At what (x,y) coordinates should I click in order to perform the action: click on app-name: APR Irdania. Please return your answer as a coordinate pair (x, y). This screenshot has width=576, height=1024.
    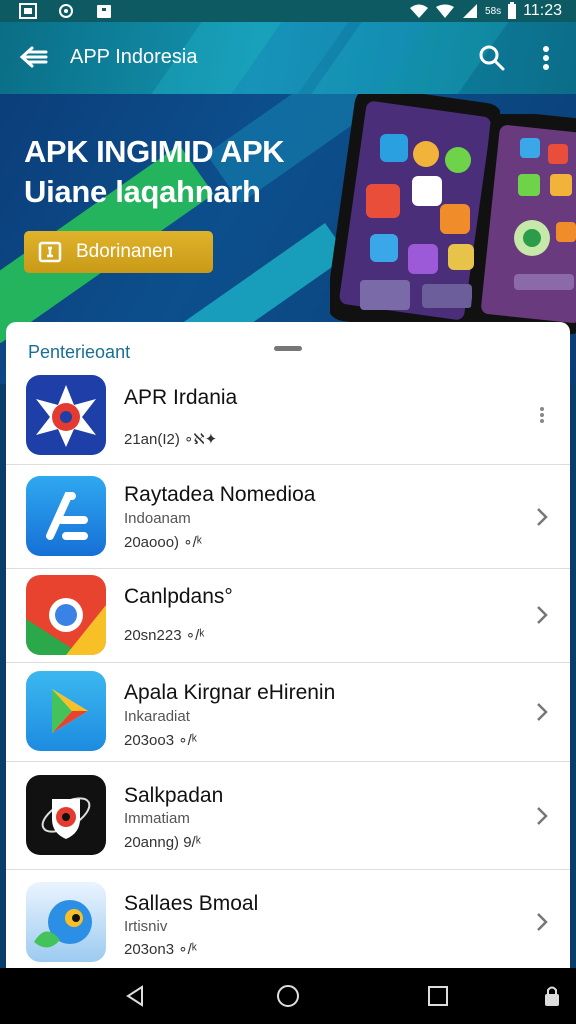
    Looking at the image, I should click on (181, 397).